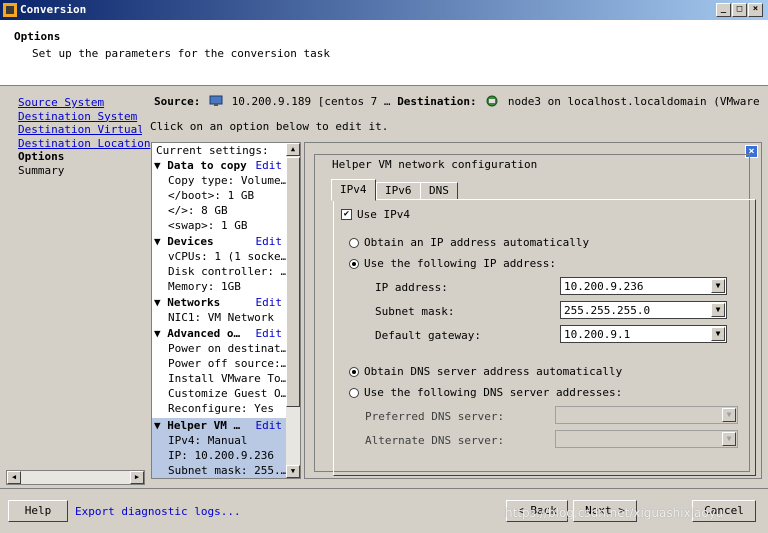  I want to click on dns-auto-label: Obtain DNS server address automatically, so click(493, 371).